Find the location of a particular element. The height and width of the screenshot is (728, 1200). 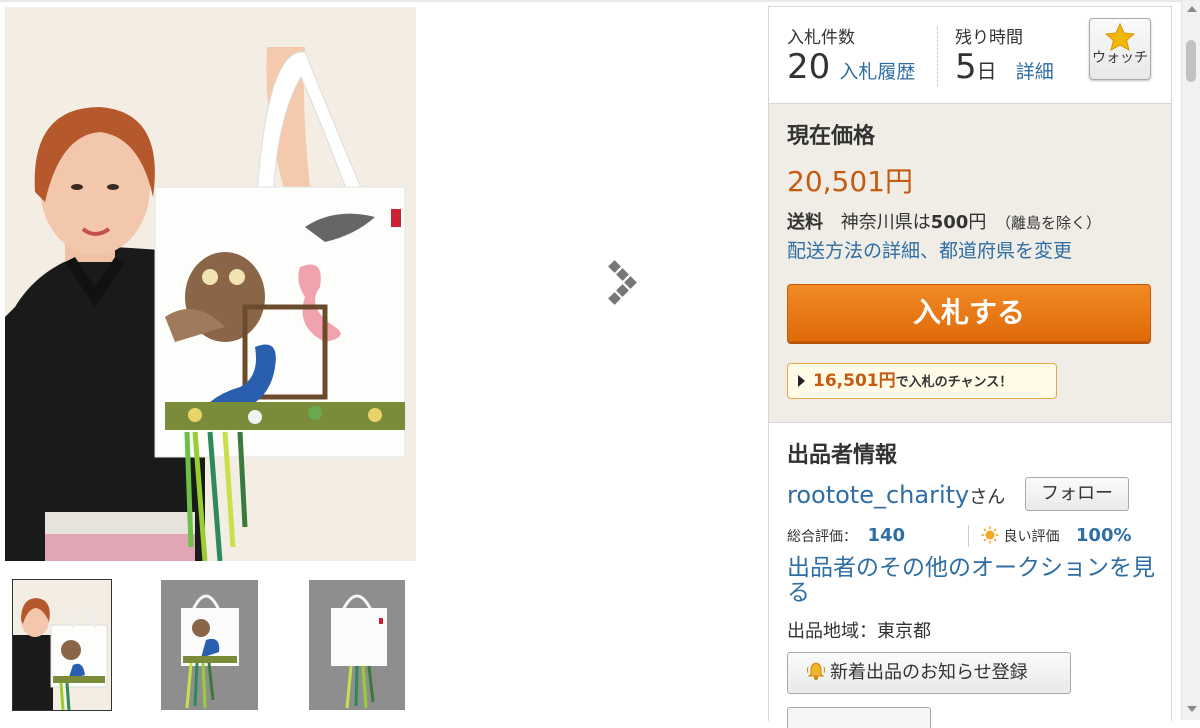

watch-button: ウォッチ is located at coordinates (1120, 49).